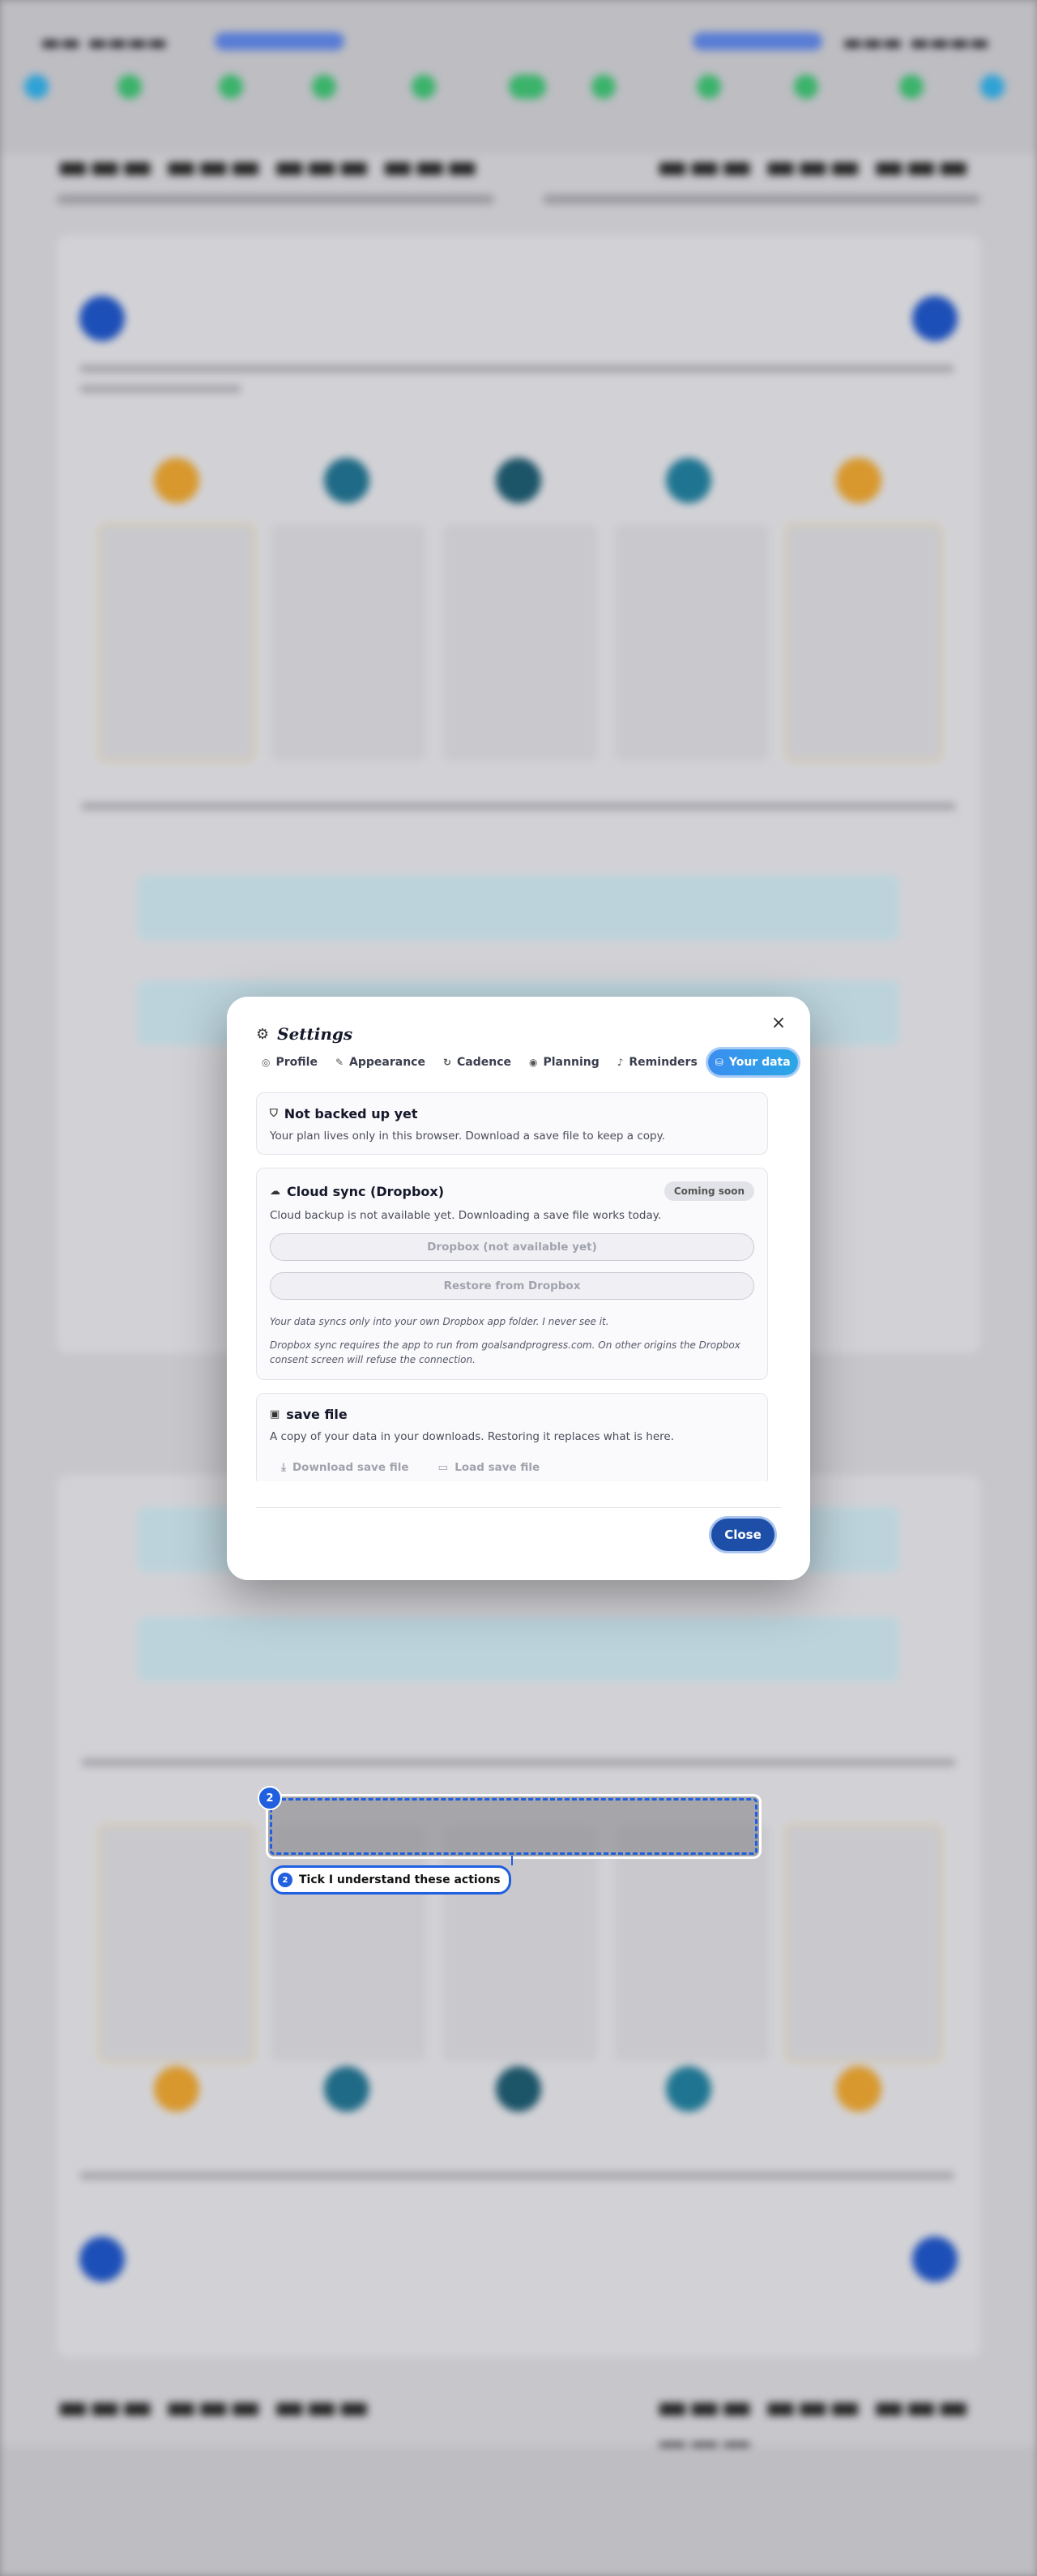  I want to click on tab-label: Appearance, so click(387, 1062).